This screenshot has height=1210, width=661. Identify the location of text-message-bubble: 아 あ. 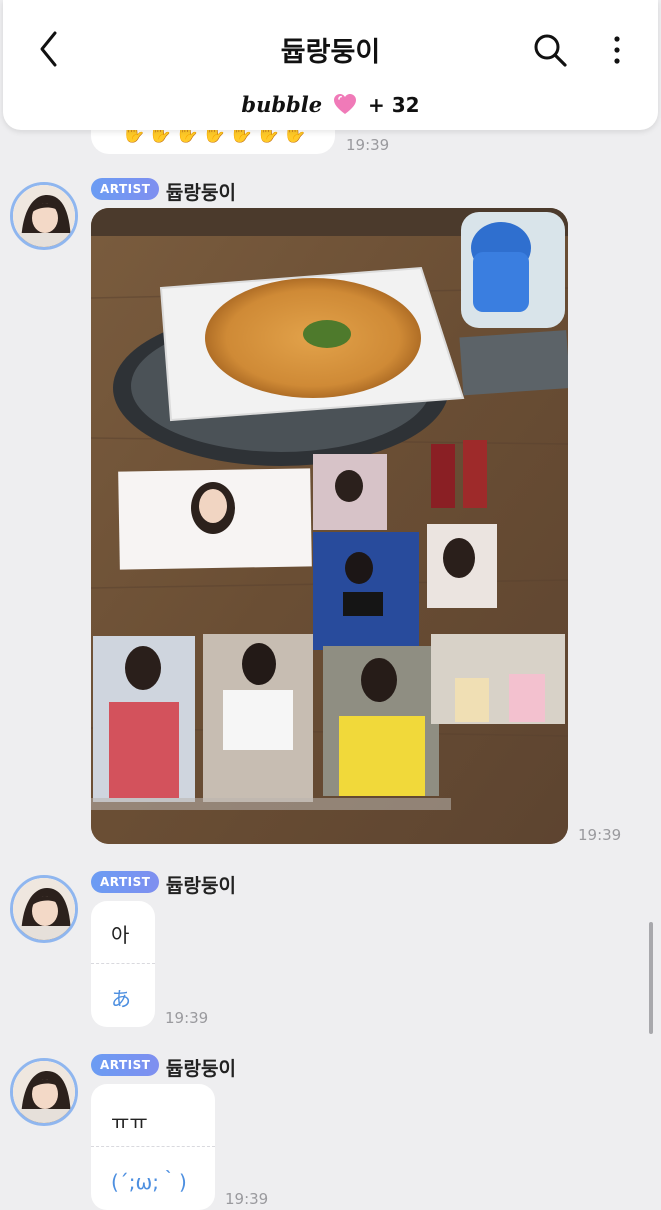
(123, 964).